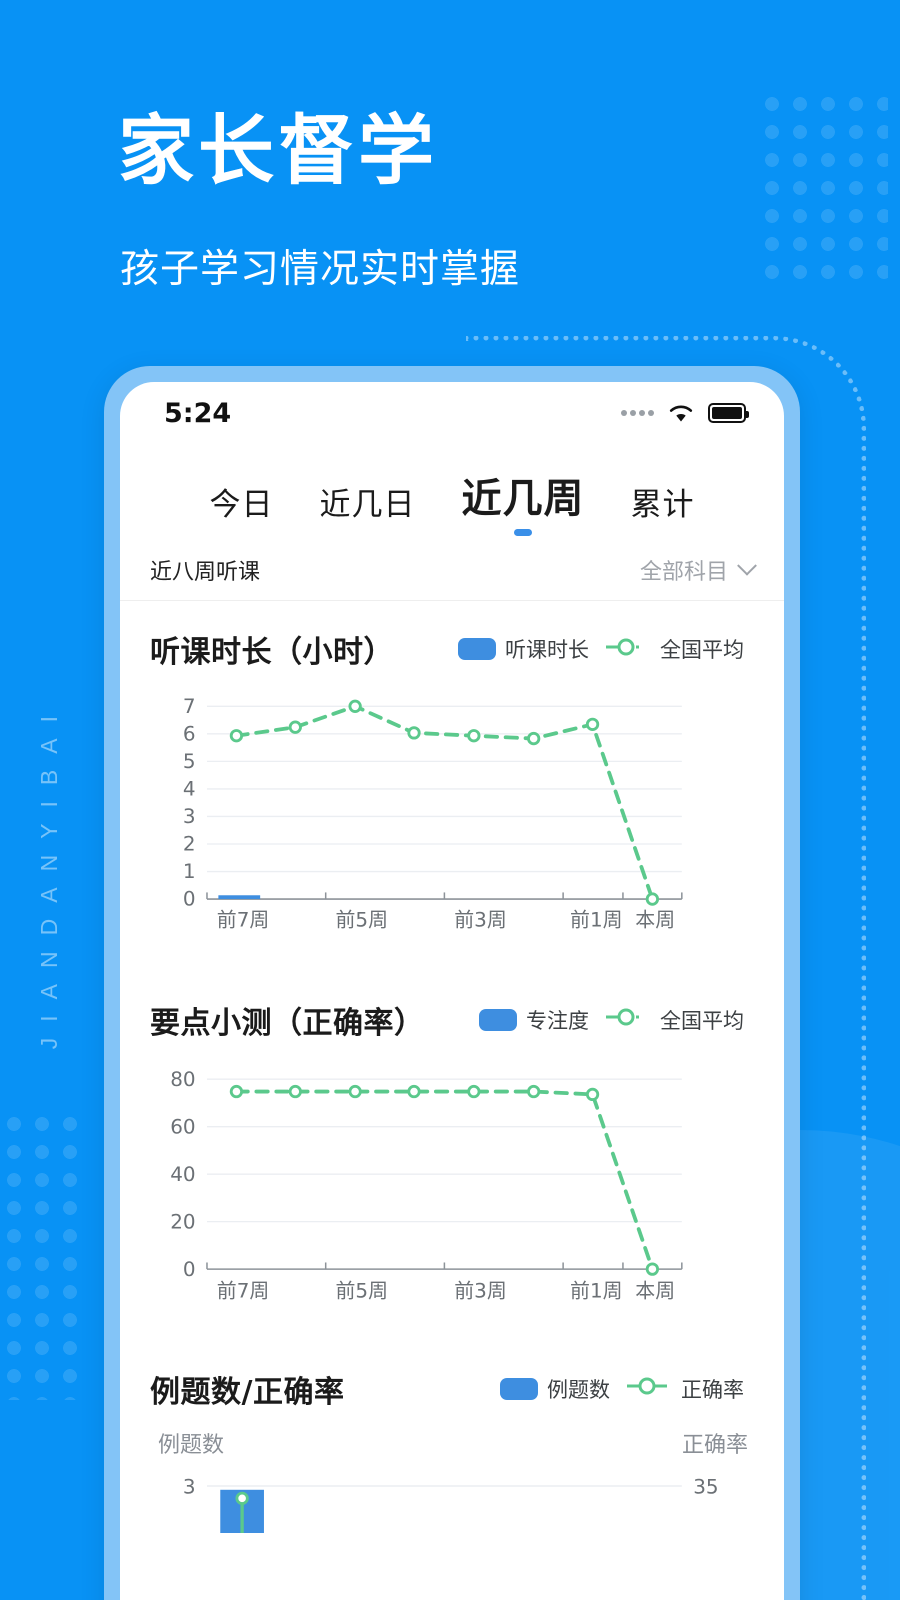 This screenshot has width=900, height=1600. I want to click on chart-title: 要点小测（正确率）, so click(287, 1023).